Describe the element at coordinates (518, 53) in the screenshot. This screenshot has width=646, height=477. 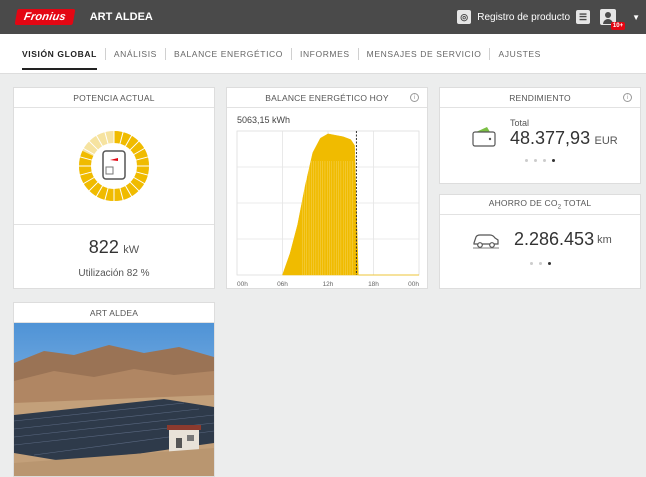
I see `tab-ajustes: AJUSTES` at that location.